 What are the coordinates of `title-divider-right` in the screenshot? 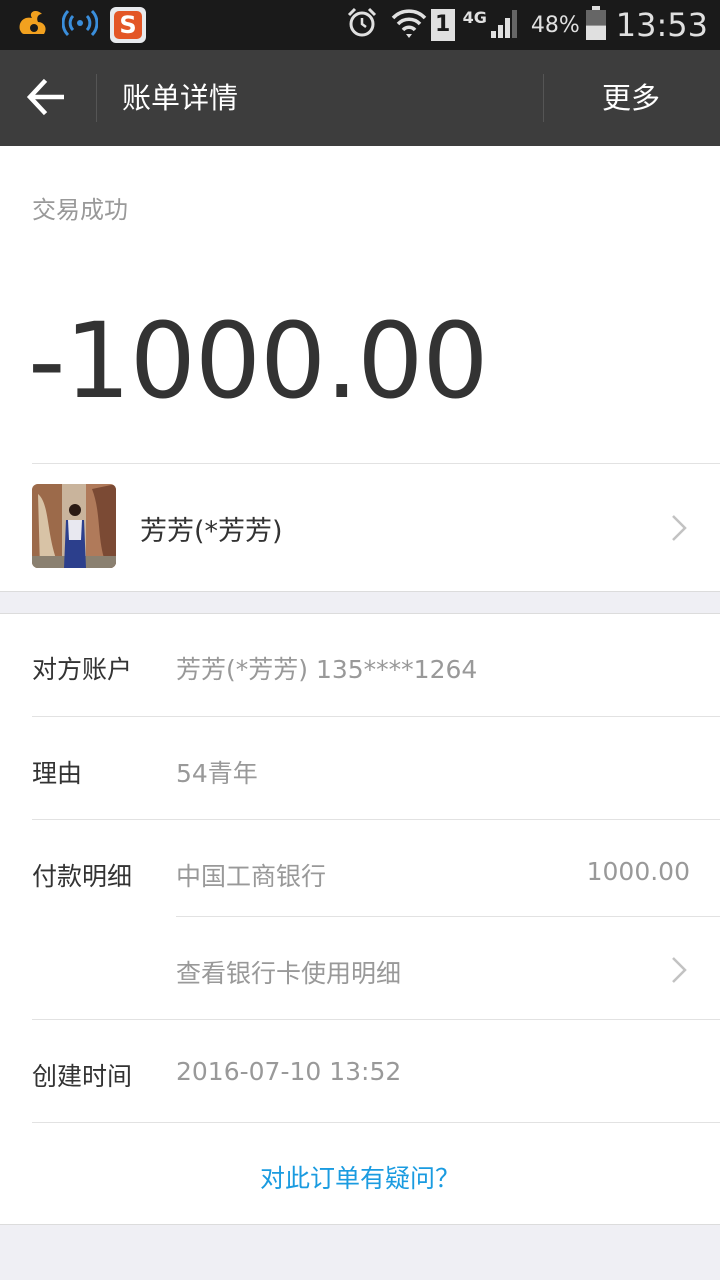 It's located at (543, 98).